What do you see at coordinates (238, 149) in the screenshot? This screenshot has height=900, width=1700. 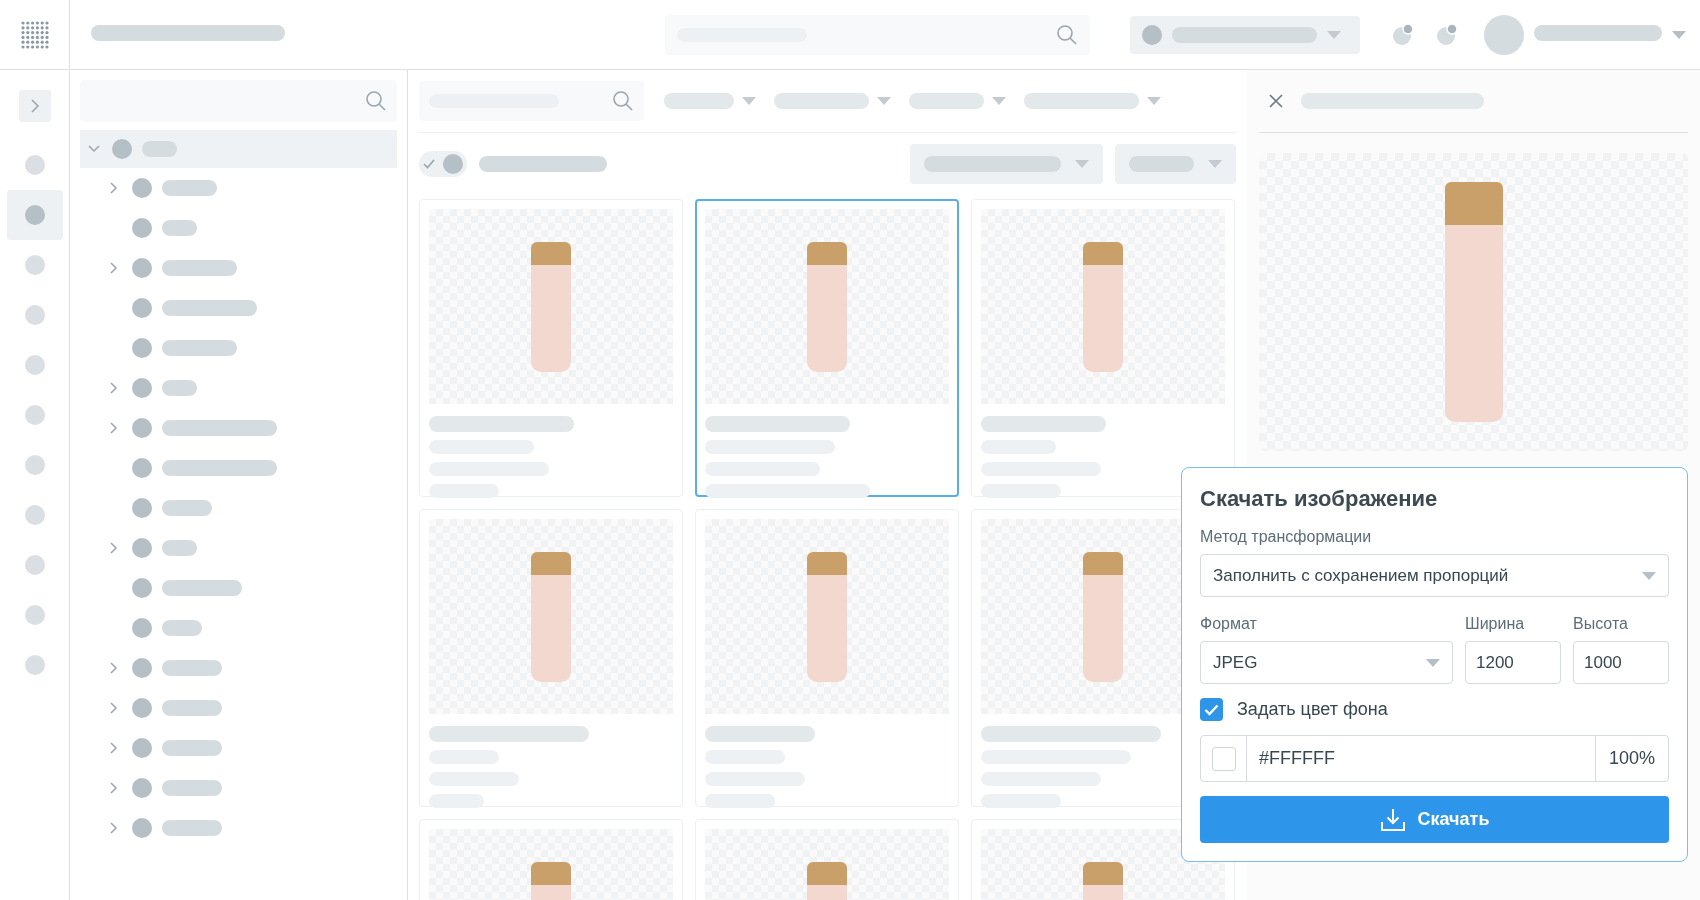 I see `tree-item` at bounding box center [238, 149].